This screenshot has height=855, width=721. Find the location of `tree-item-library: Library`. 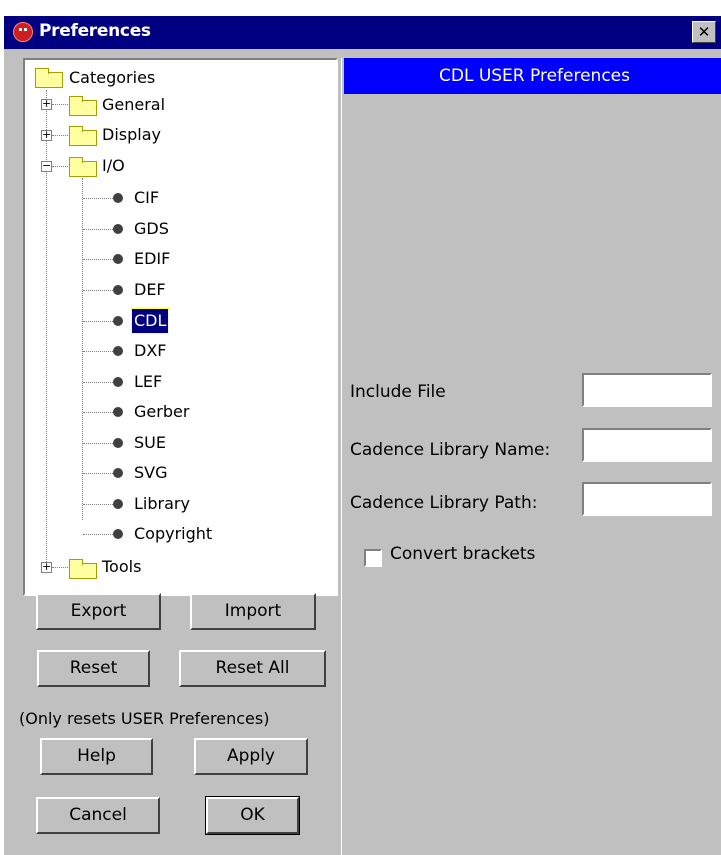

tree-item-library: Library is located at coordinates (162, 504).